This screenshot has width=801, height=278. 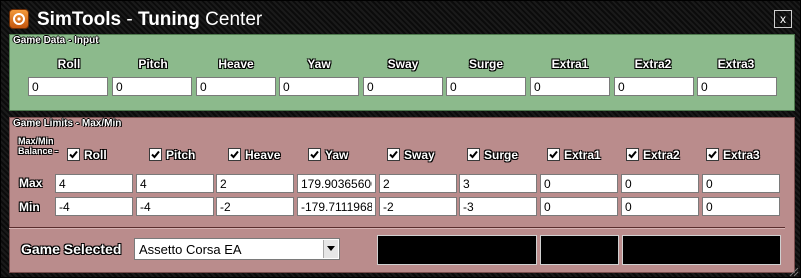 I want to click on game-data-section-title: Game Data - Input, so click(x=56, y=40).